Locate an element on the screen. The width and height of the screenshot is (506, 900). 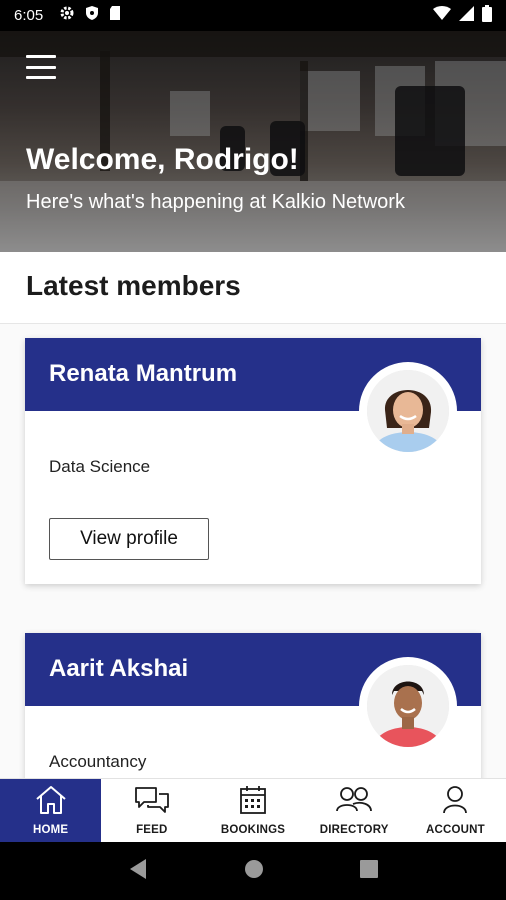
member-department: Data Science is located at coordinates (100, 466).